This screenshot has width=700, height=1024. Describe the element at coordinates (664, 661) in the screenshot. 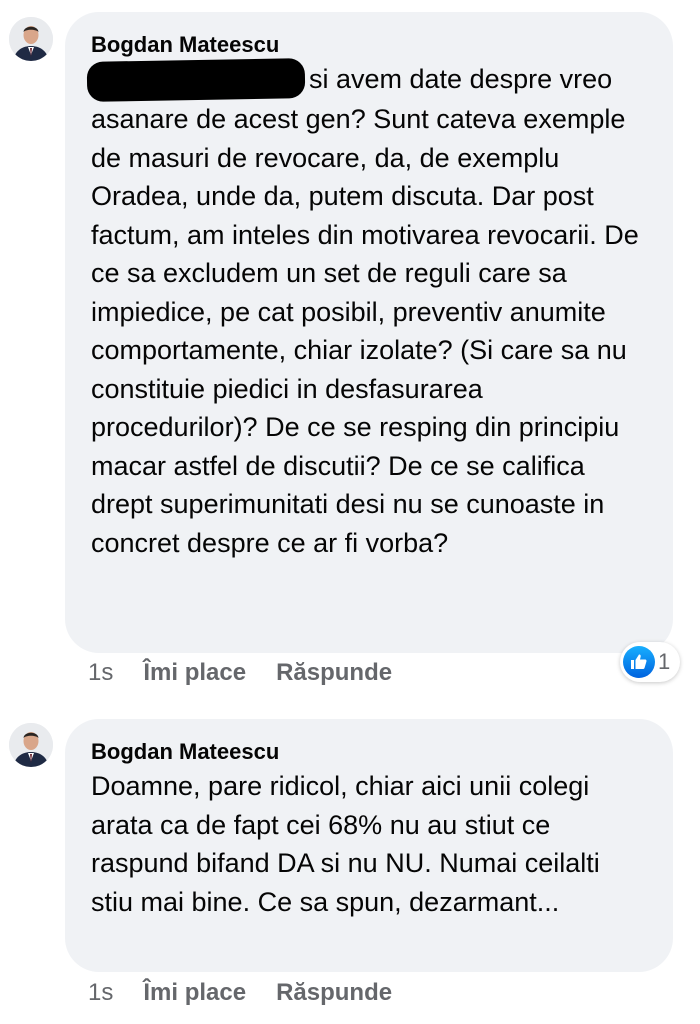

I see `reaction-count: 1` at that location.